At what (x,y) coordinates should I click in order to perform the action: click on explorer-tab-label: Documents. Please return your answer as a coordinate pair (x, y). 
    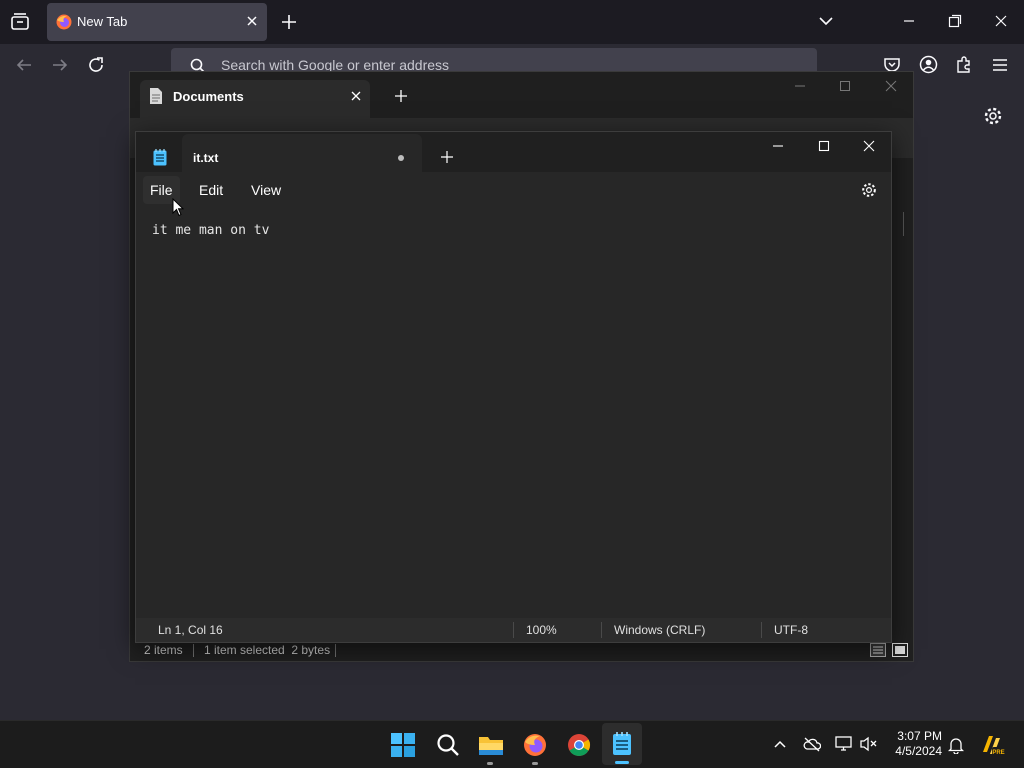
    Looking at the image, I should click on (208, 96).